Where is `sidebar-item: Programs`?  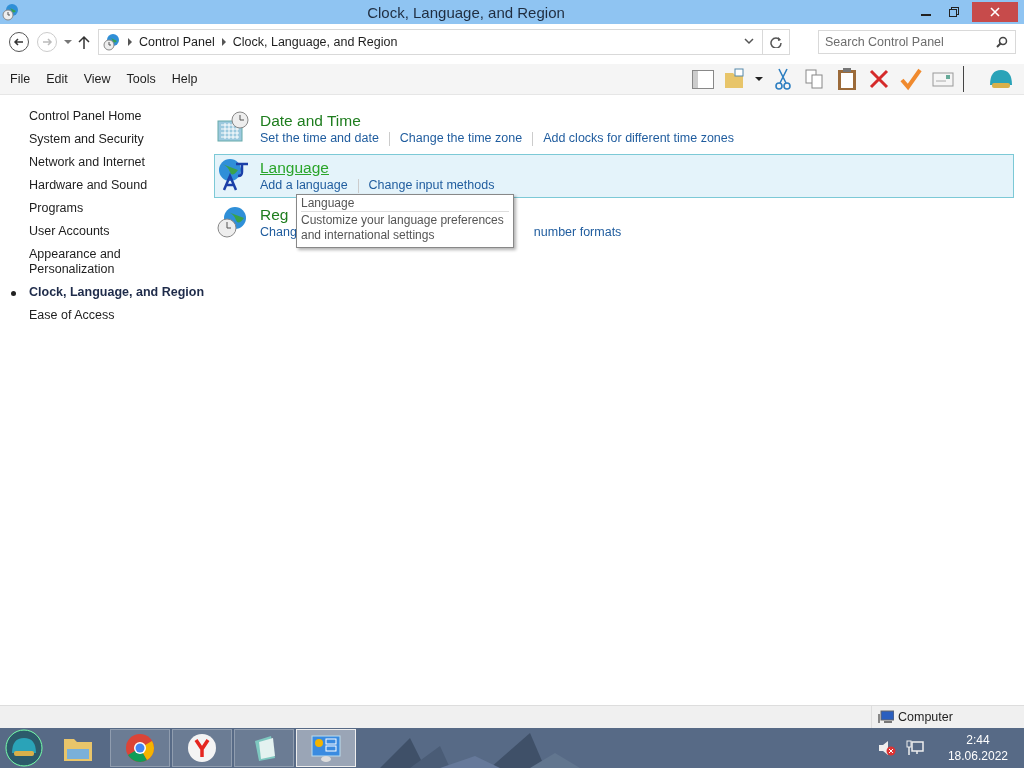
sidebar-item: Programs is located at coordinates (109, 208).